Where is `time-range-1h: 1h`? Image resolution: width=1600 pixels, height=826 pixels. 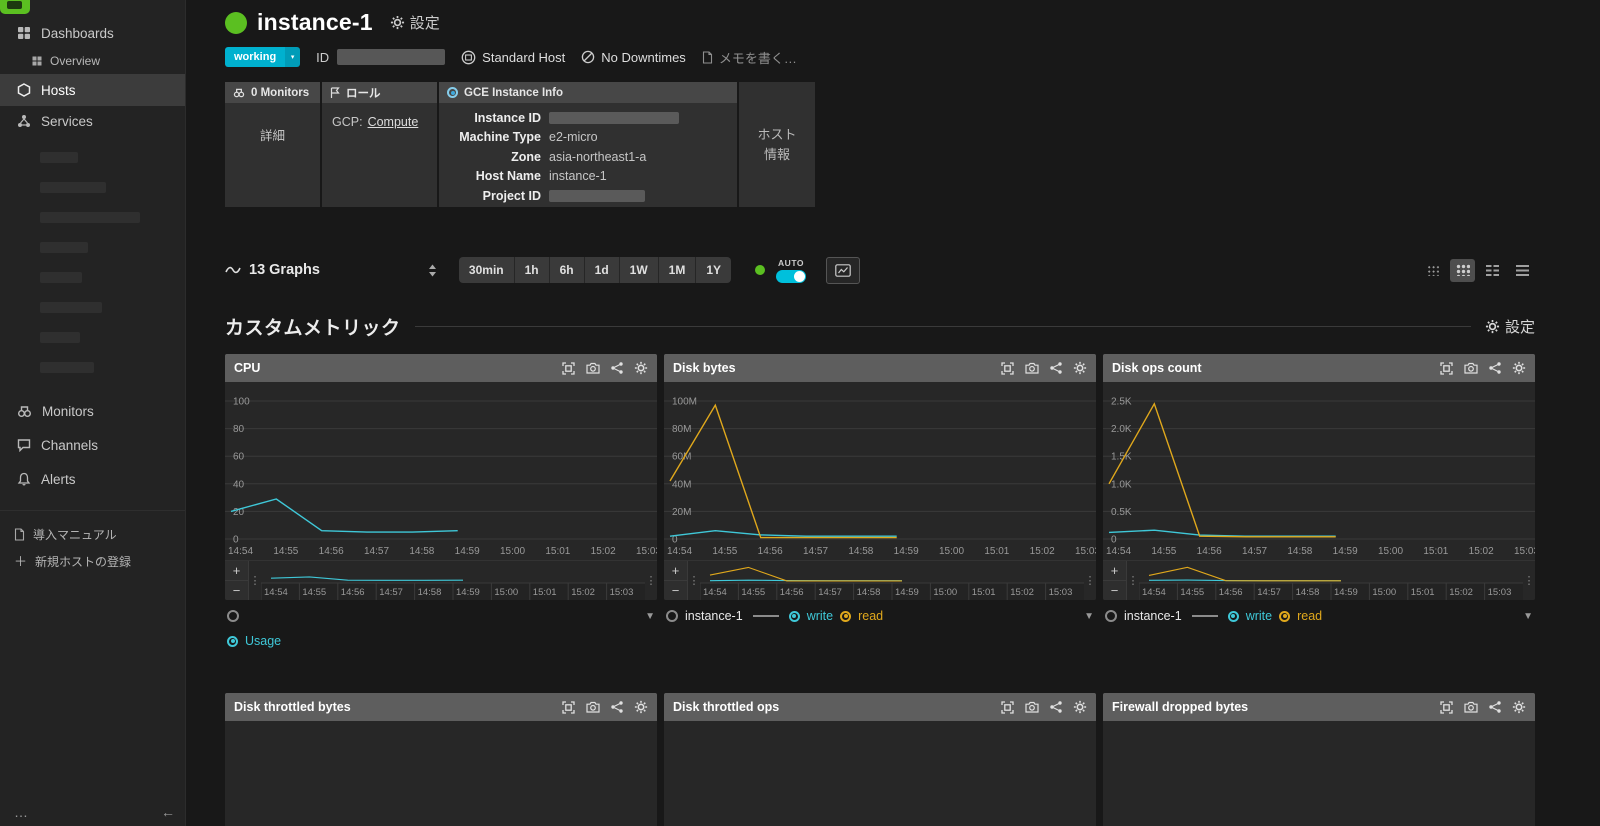 time-range-1h: 1h is located at coordinates (532, 270).